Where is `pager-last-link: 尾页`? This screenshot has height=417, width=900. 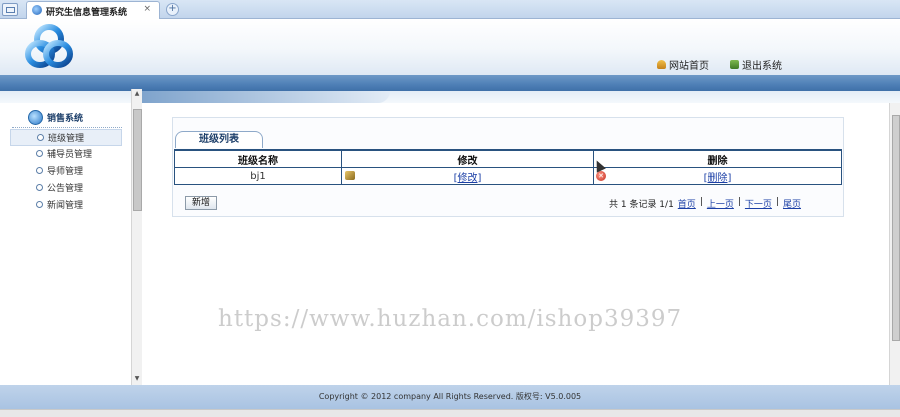 pager-last-link: 尾页 is located at coordinates (792, 203).